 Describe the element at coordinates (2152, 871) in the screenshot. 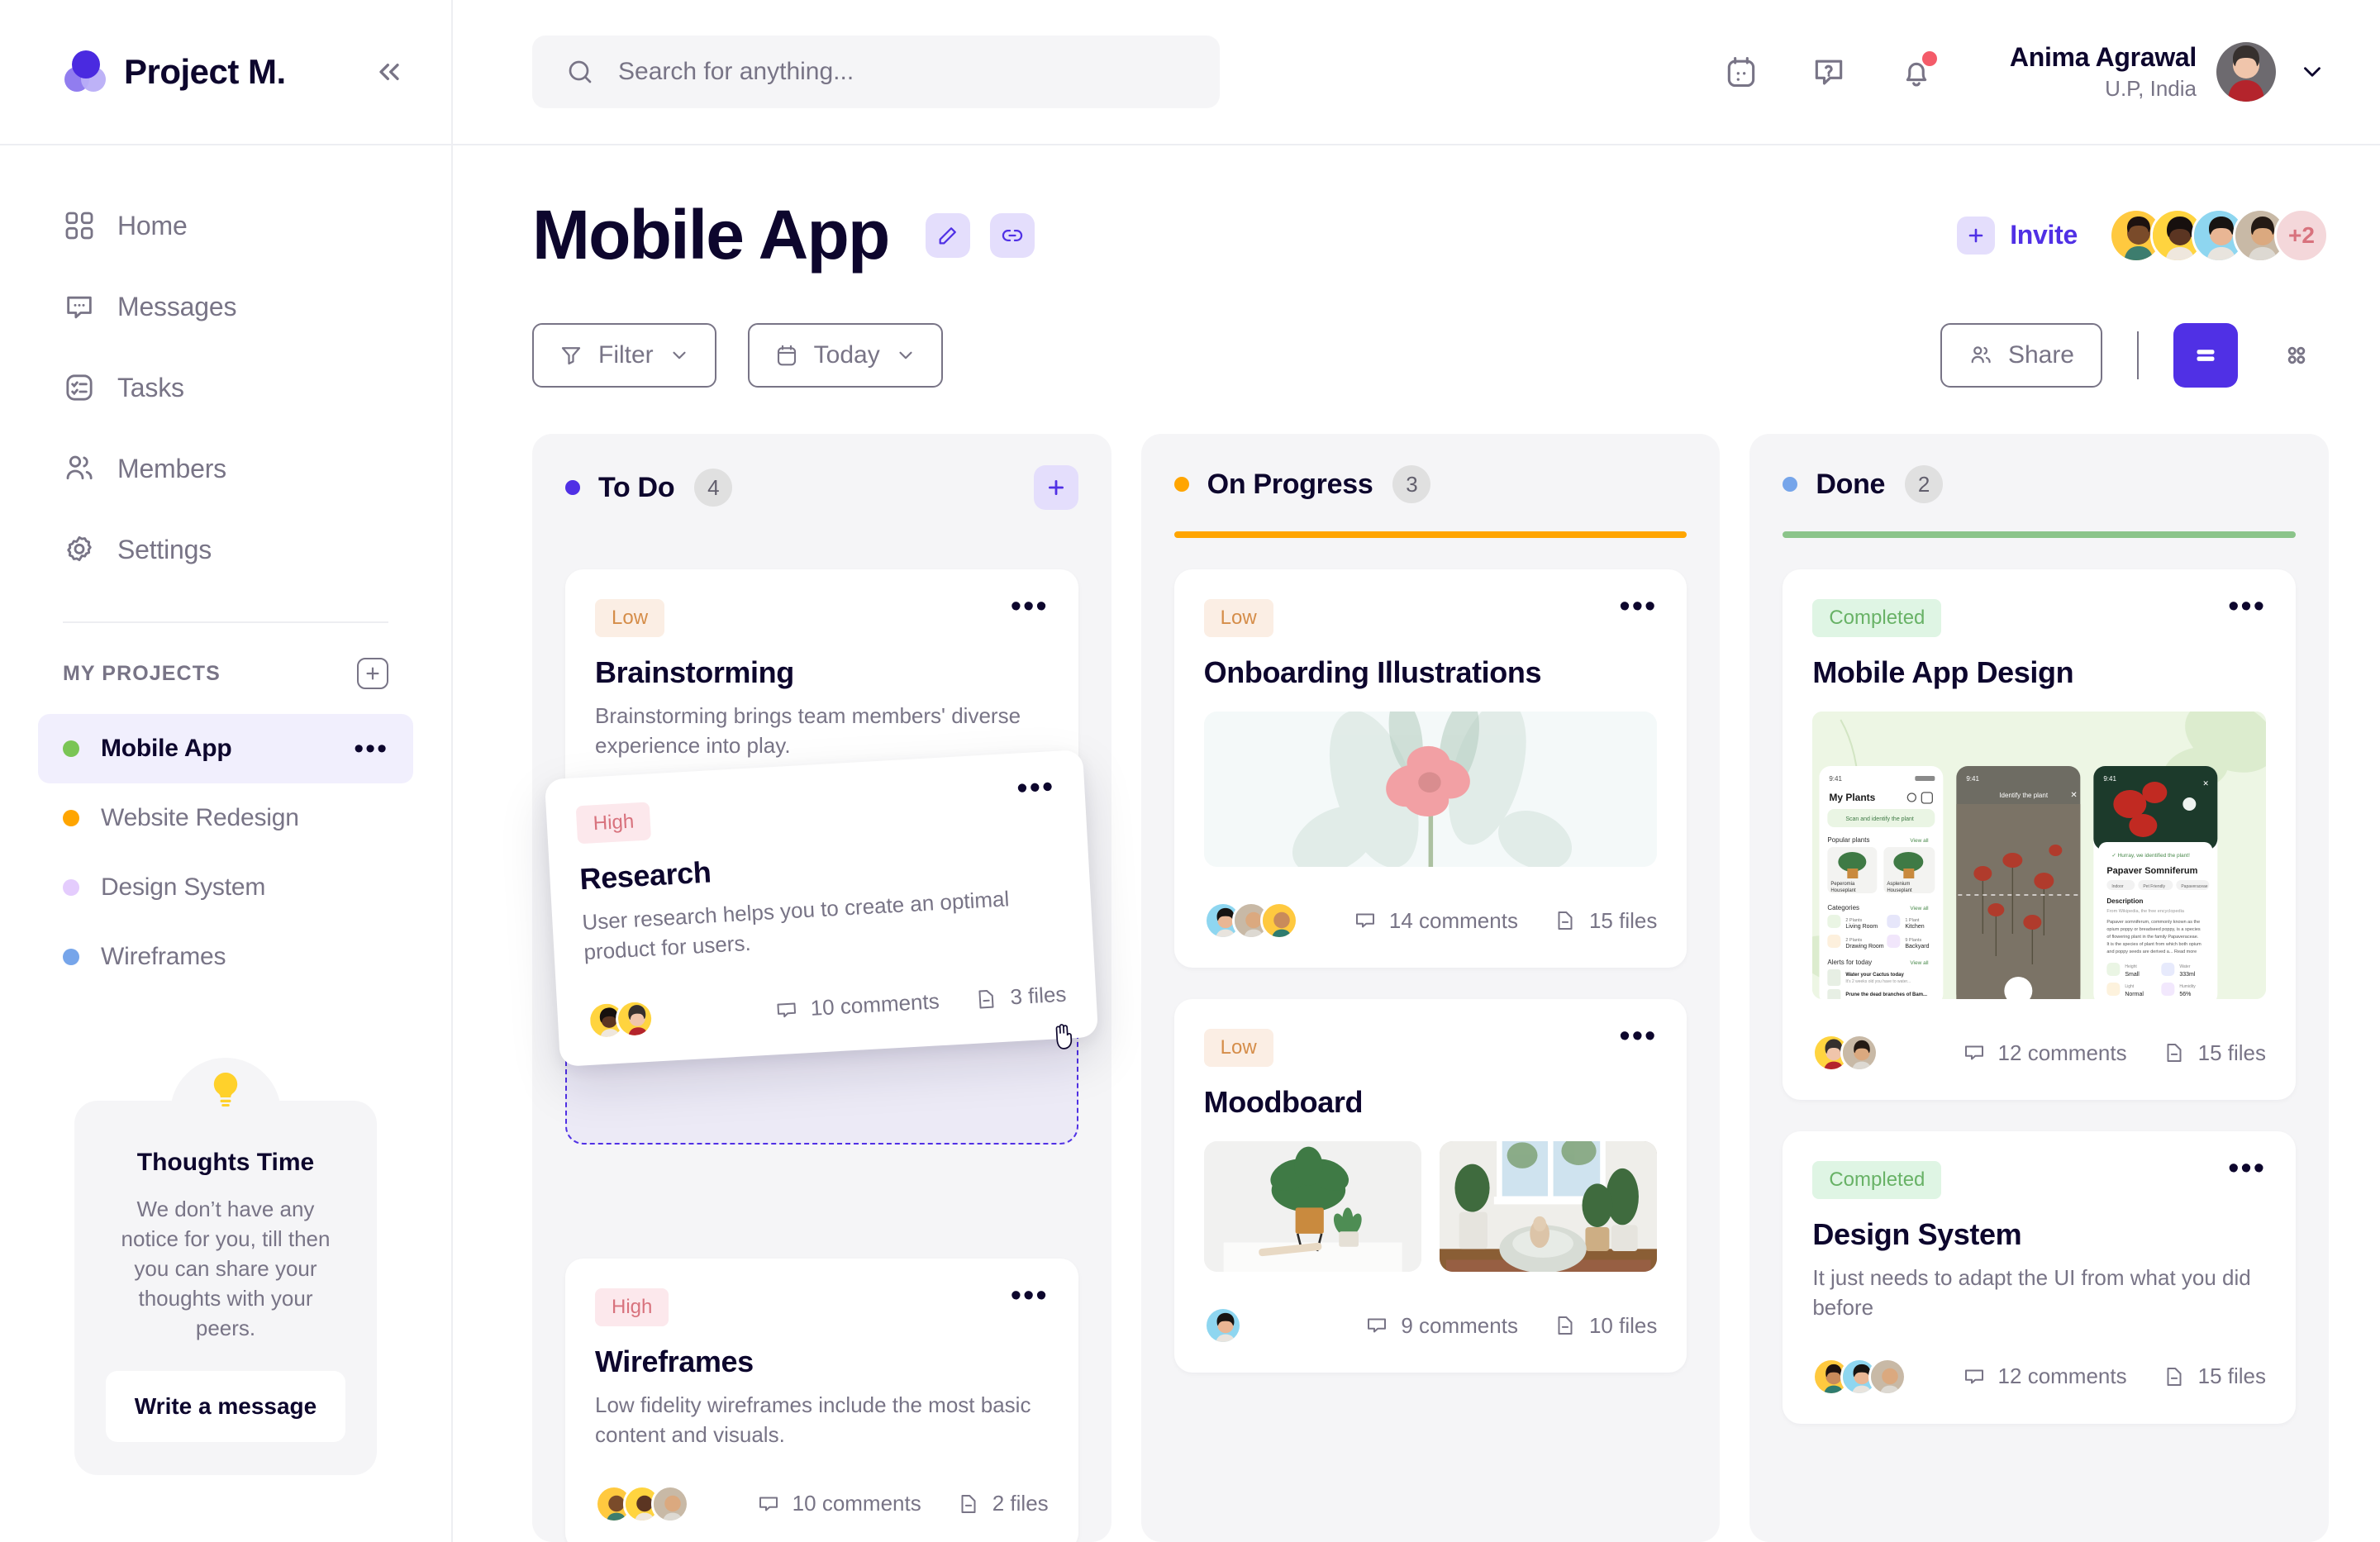

I see `svg-text: Papaver Somniferum` at that location.